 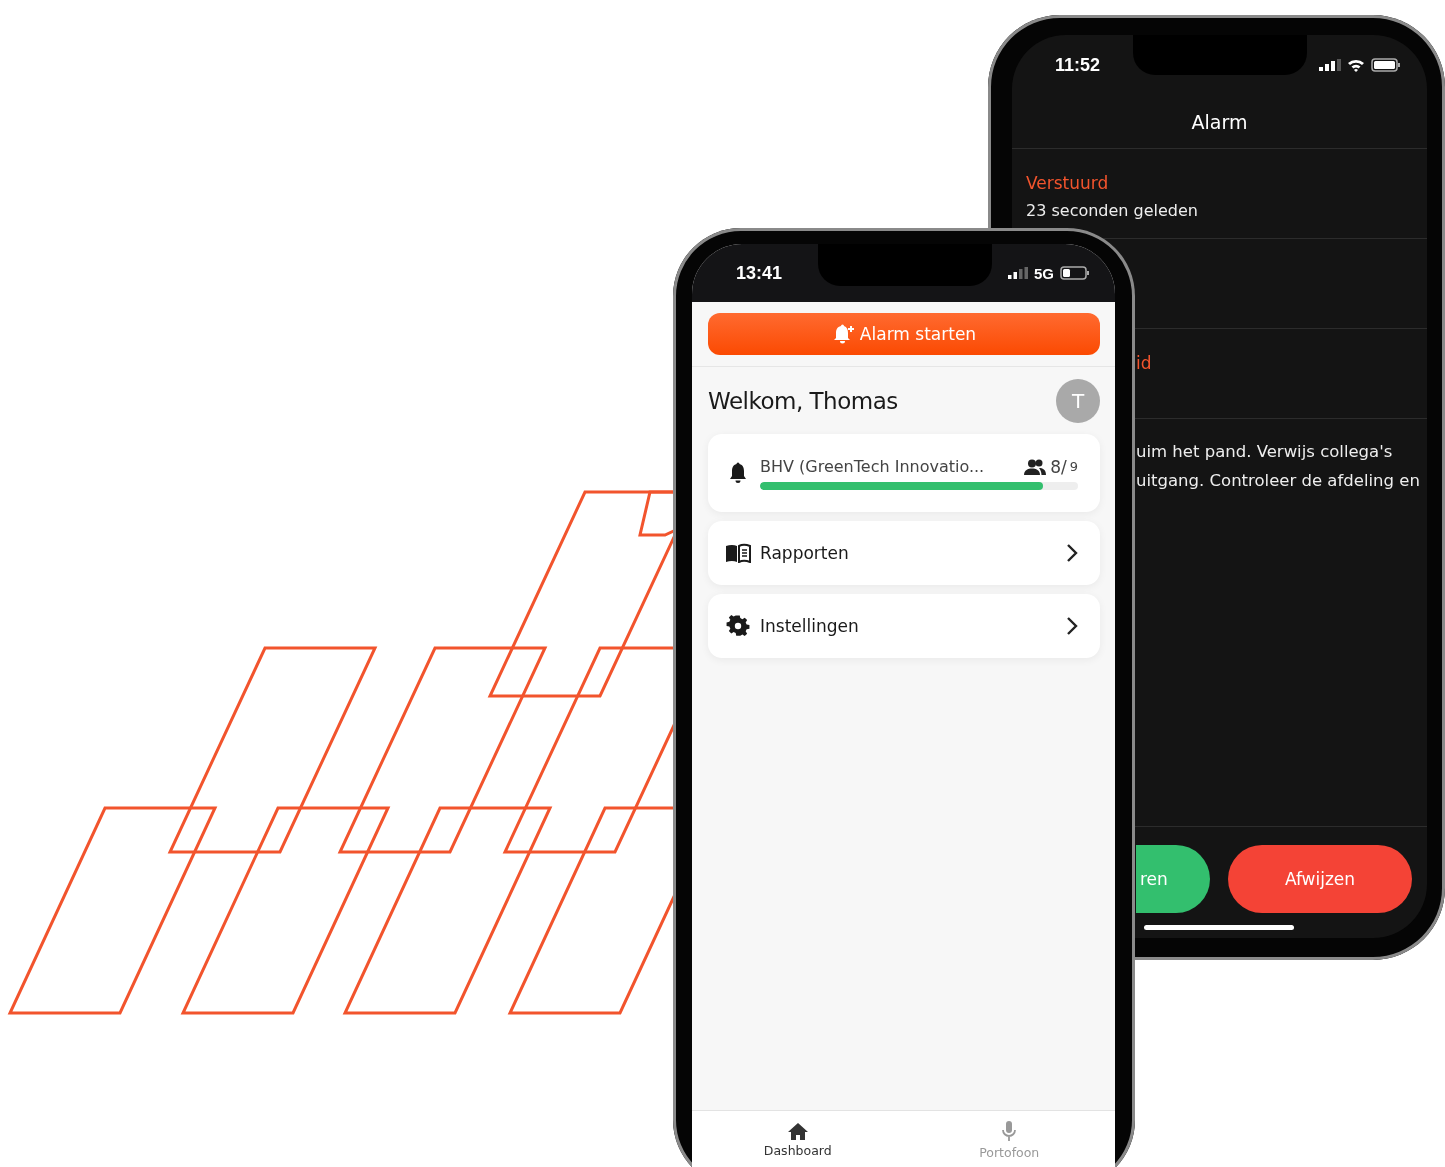 I want to click on menu-label: Instellingen, so click(x=810, y=626).